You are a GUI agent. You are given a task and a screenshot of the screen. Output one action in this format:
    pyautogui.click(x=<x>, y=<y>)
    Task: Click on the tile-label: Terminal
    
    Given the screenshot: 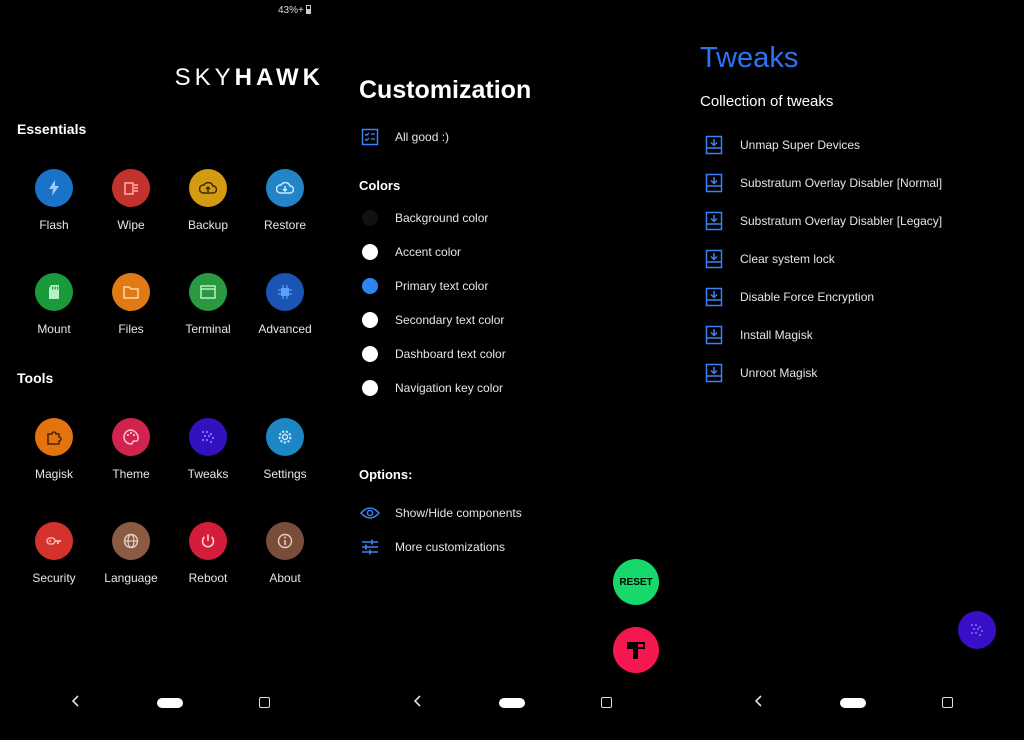 What is the action you would take?
    pyautogui.click(x=208, y=329)
    